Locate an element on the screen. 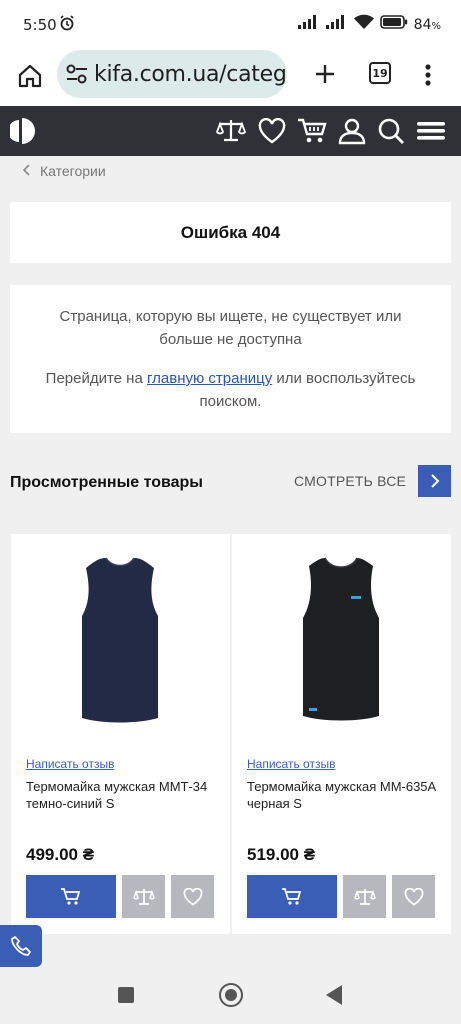 This screenshot has height=1024, width=461. wifi-icon is located at coordinates (363, 24).